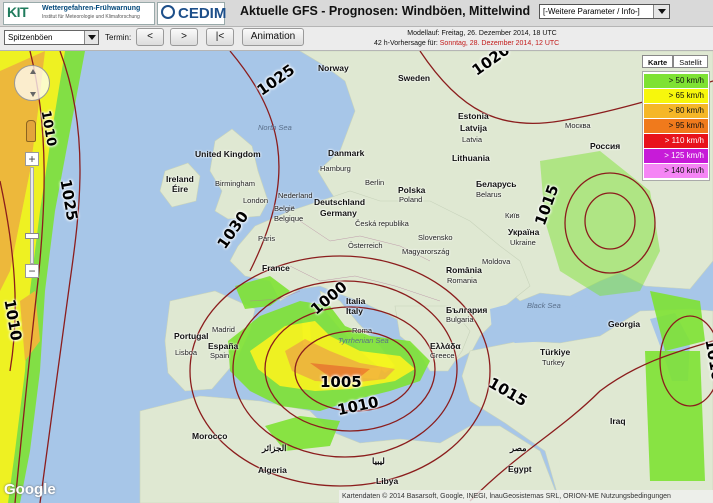  Describe the element at coordinates (346, 153) in the screenshot. I see `country-label: Danmark` at that location.